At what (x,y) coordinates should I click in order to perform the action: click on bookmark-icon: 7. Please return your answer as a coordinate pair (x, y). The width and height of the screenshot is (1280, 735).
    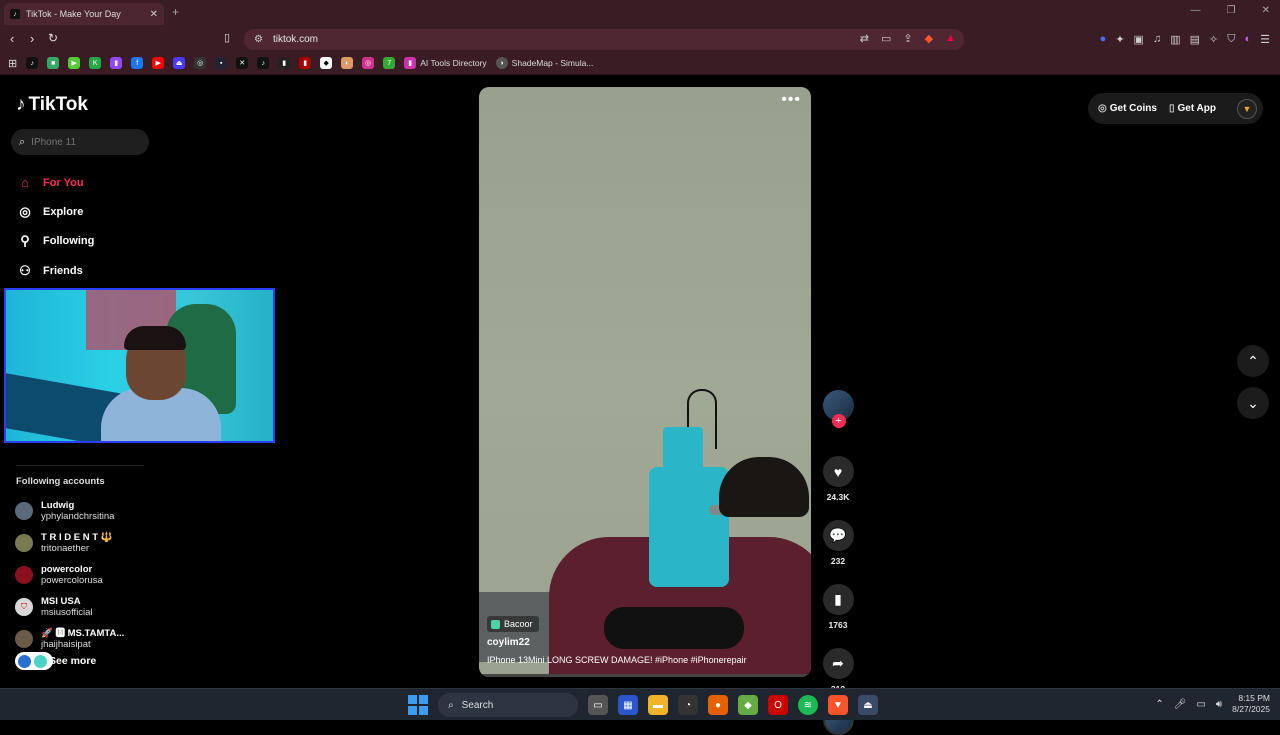
    Looking at the image, I should click on (389, 63).